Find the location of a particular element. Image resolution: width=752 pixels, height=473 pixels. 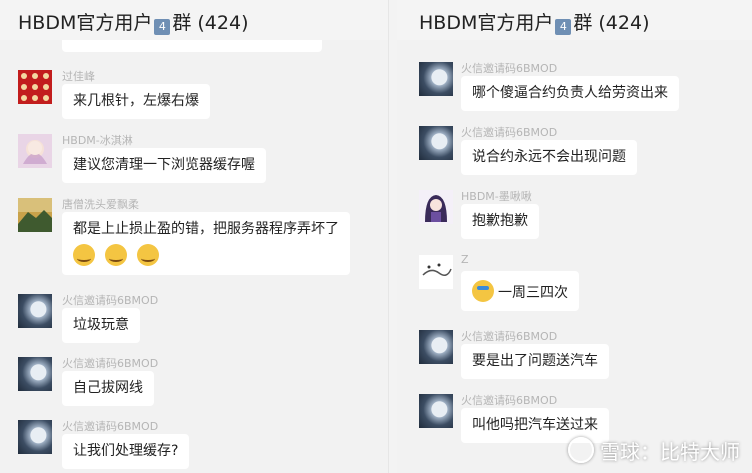

message-text: 叫他吗把汽车送过来 is located at coordinates (535, 425).